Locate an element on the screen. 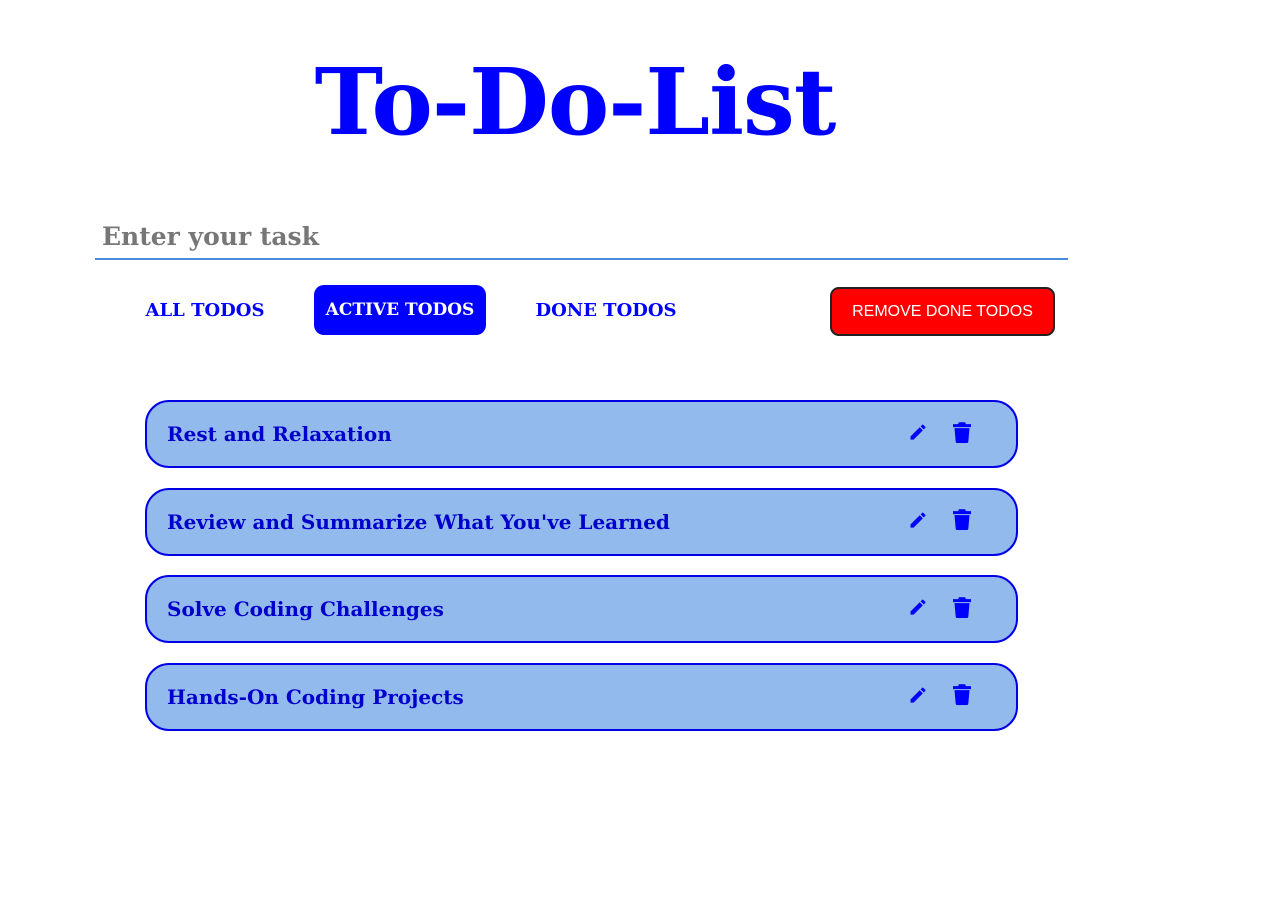 The image size is (1271, 902). filter-done-todos: DONE TODOS is located at coordinates (606, 310).